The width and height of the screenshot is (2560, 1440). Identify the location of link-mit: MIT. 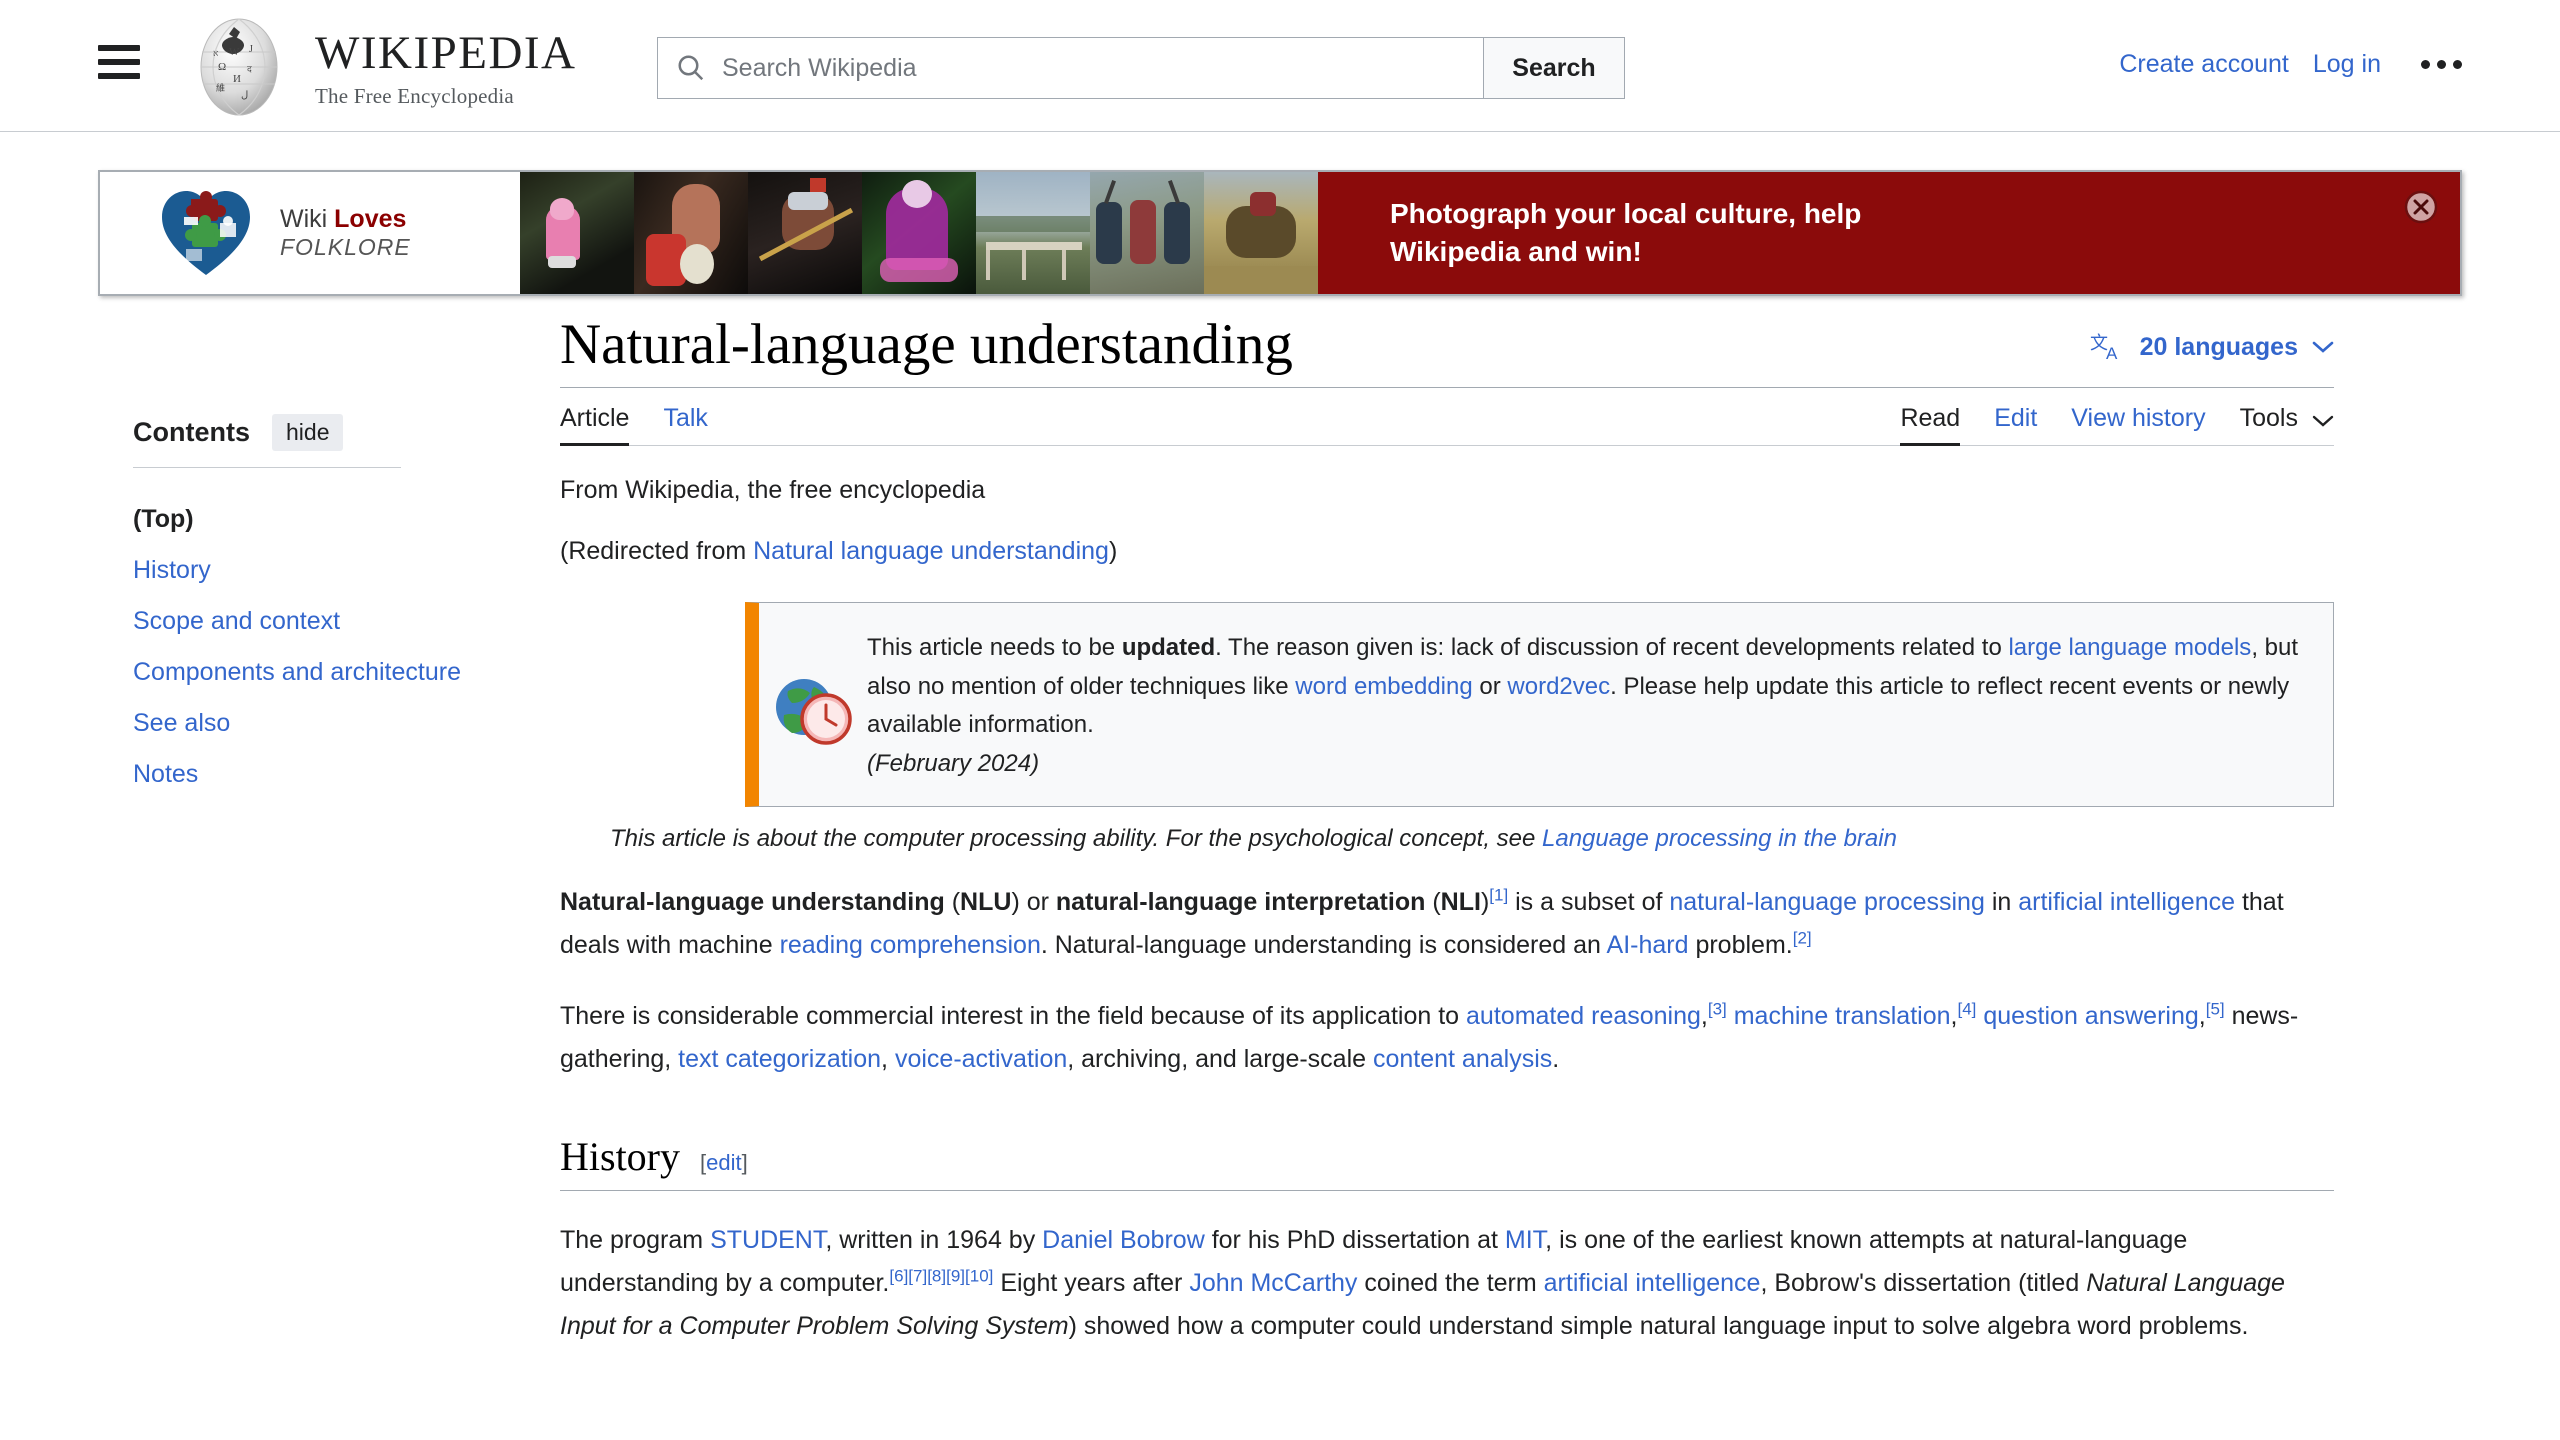
(1525, 1240).